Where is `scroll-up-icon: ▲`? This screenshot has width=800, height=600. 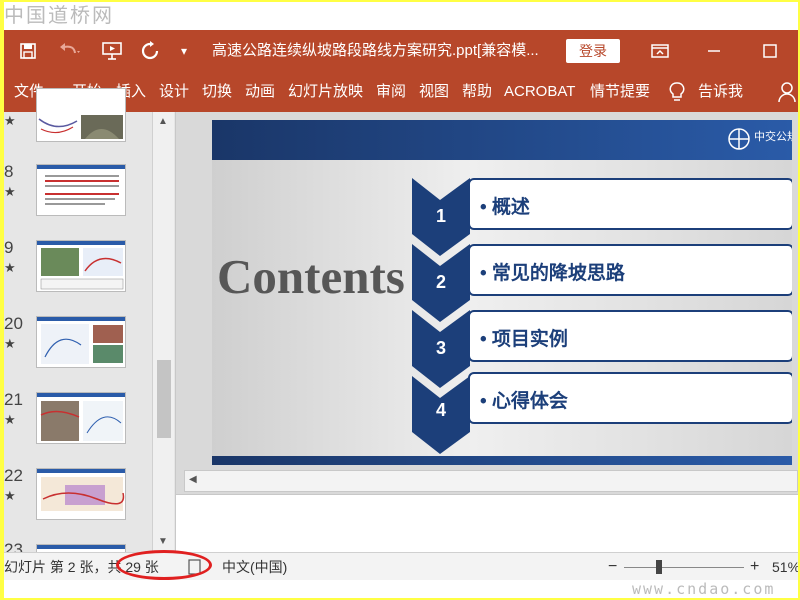
scroll-up-icon: ▲ is located at coordinates (163, 121).